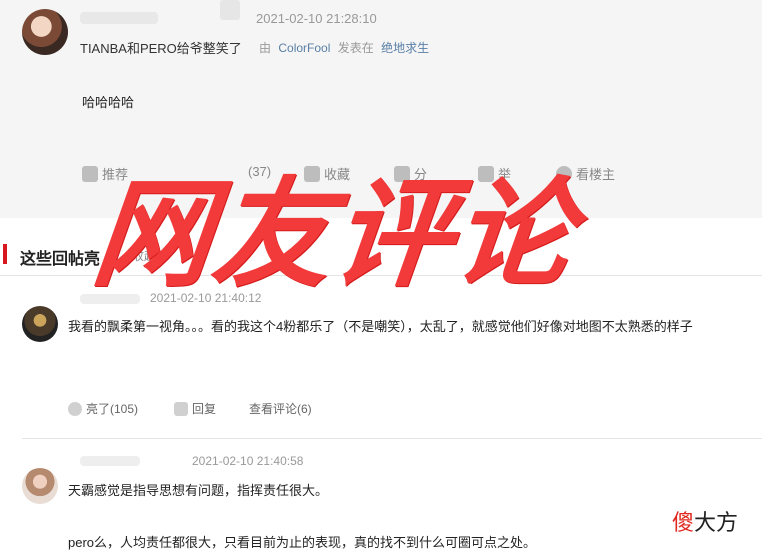 This screenshot has width=762, height=557. I want to click on lightbulb-icon, so click(75, 408).